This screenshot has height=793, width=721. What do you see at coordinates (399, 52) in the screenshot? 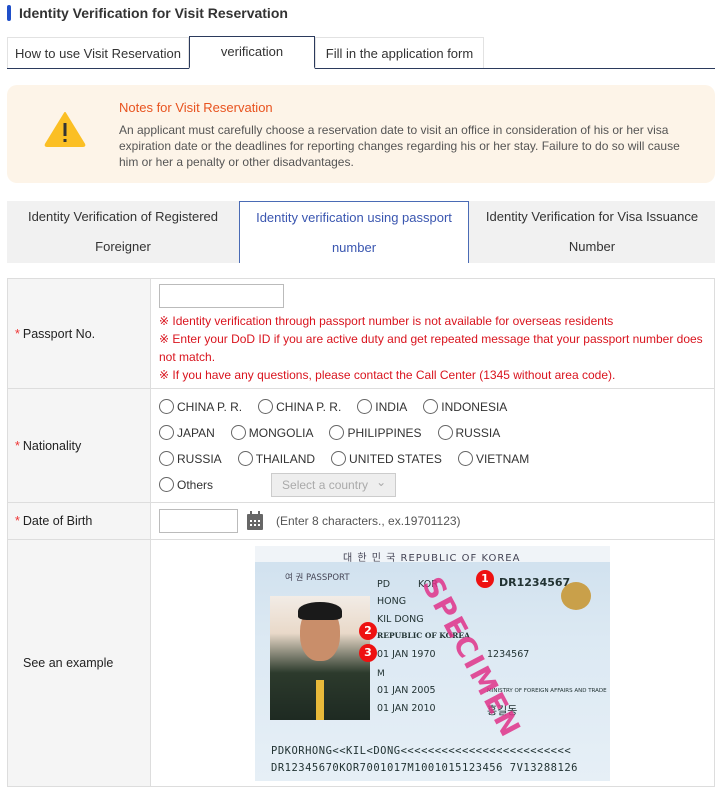
I see `tab-application-form: Fill in the application form` at bounding box center [399, 52].